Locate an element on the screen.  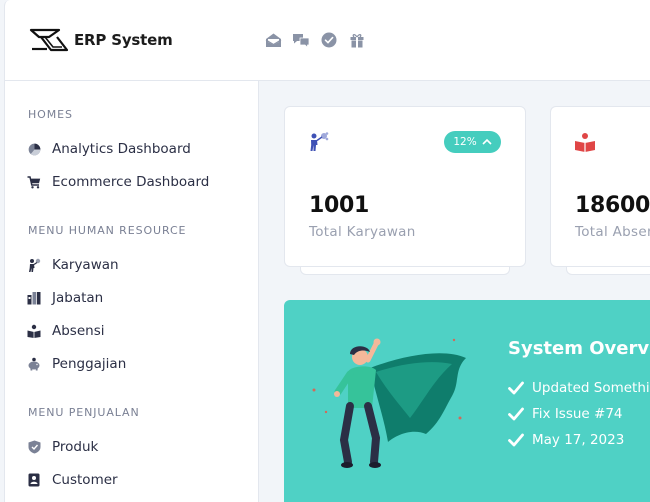
logo-icon is located at coordinates (49, 40).